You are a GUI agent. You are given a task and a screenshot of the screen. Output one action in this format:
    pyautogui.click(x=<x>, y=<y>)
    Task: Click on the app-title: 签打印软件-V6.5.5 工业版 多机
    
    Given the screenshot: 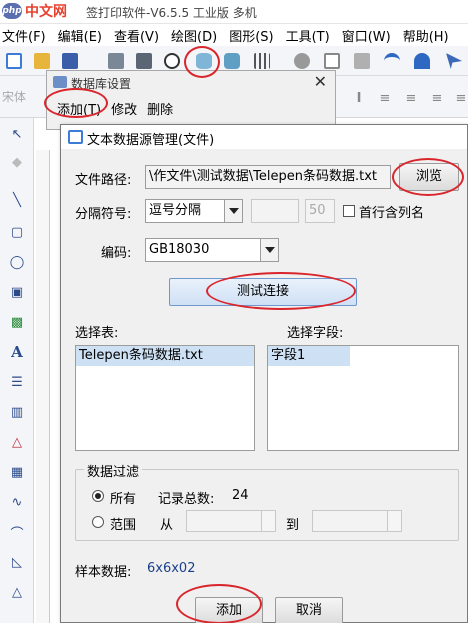 What is the action you would take?
    pyautogui.click(x=171, y=13)
    